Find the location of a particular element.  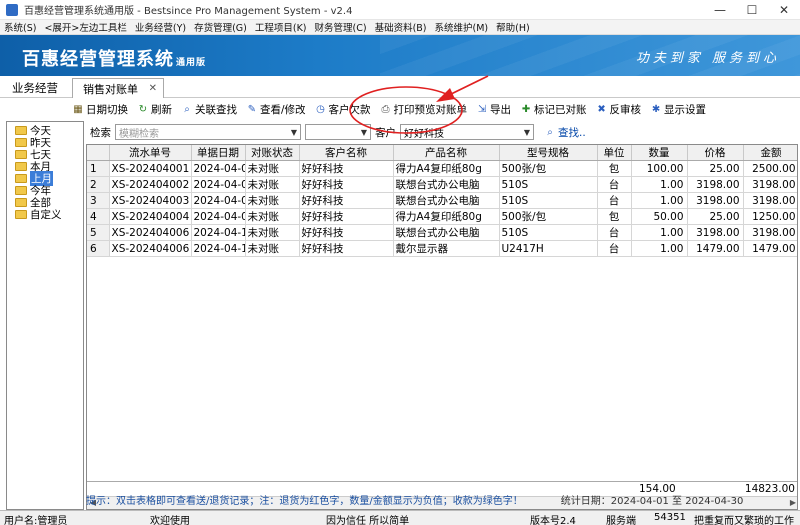

find-button: ⌕ 查找.. is located at coordinates (565, 132).